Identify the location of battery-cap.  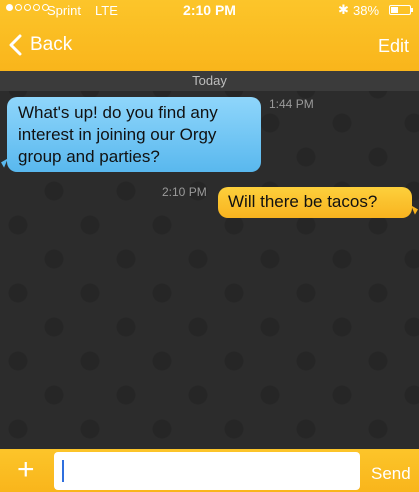
(412, 10).